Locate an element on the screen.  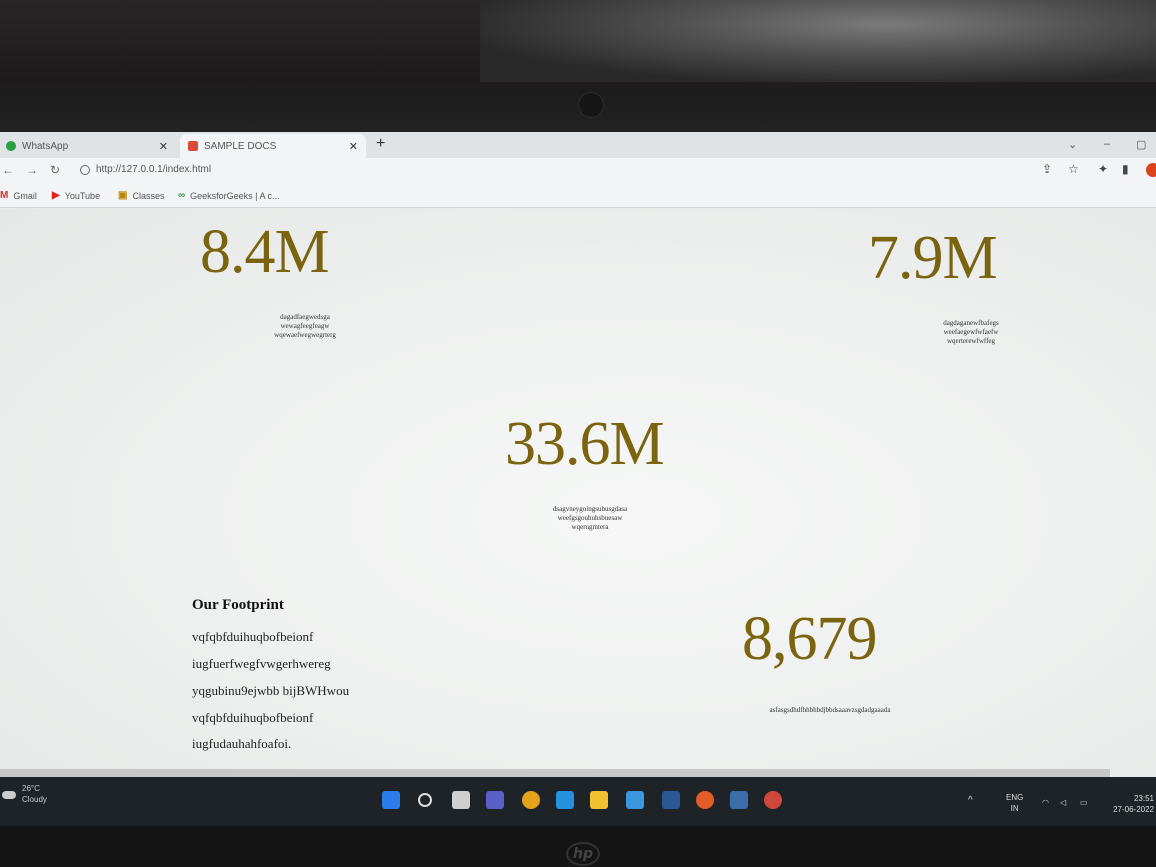
browser-tab-strip: WhatsApp ✕ SAMPLE DOCS ✕ + ⌄ – ▢ is located at coordinates (578, 145).